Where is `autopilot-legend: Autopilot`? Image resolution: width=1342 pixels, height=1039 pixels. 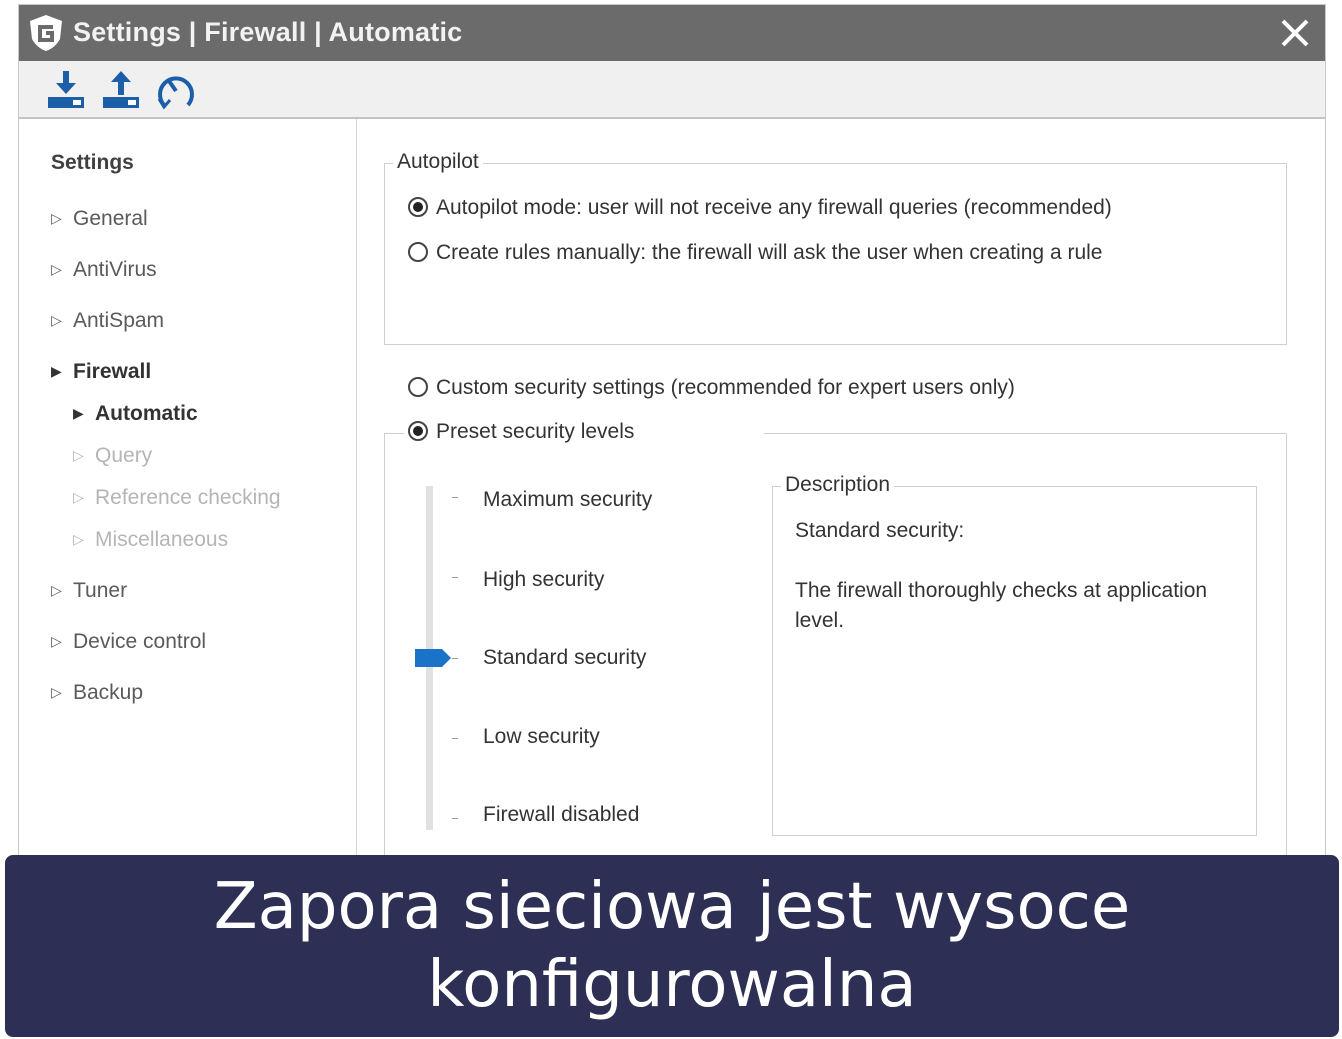 autopilot-legend: Autopilot is located at coordinates (438, 162).